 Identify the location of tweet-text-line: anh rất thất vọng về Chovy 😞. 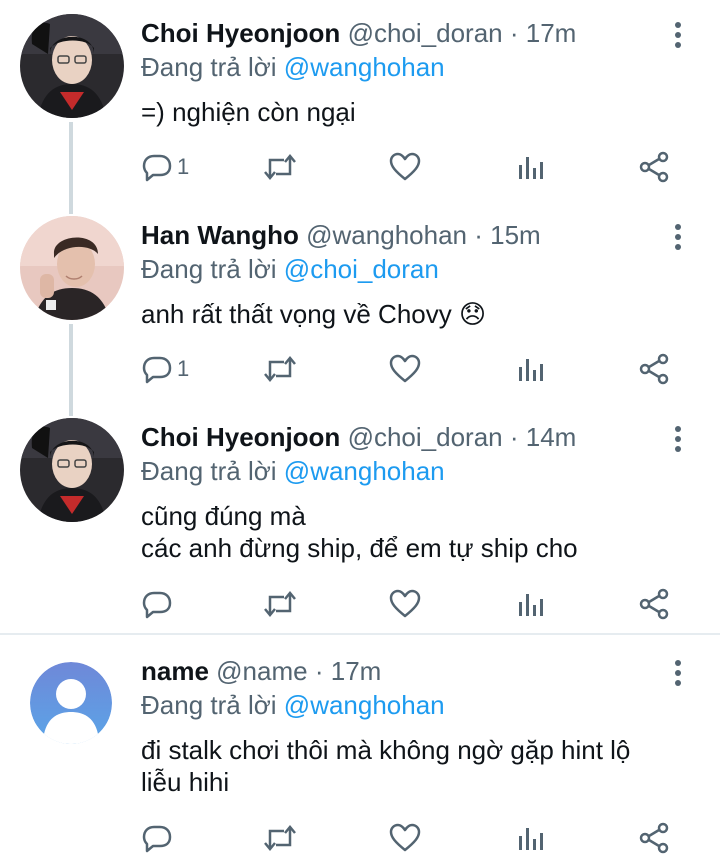
(411, 314).